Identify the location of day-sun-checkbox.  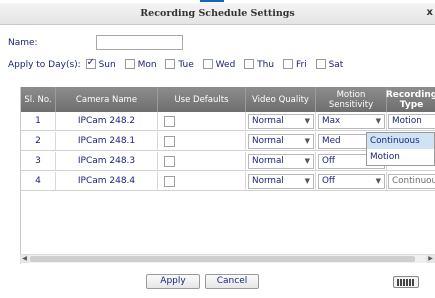
(90, 63).